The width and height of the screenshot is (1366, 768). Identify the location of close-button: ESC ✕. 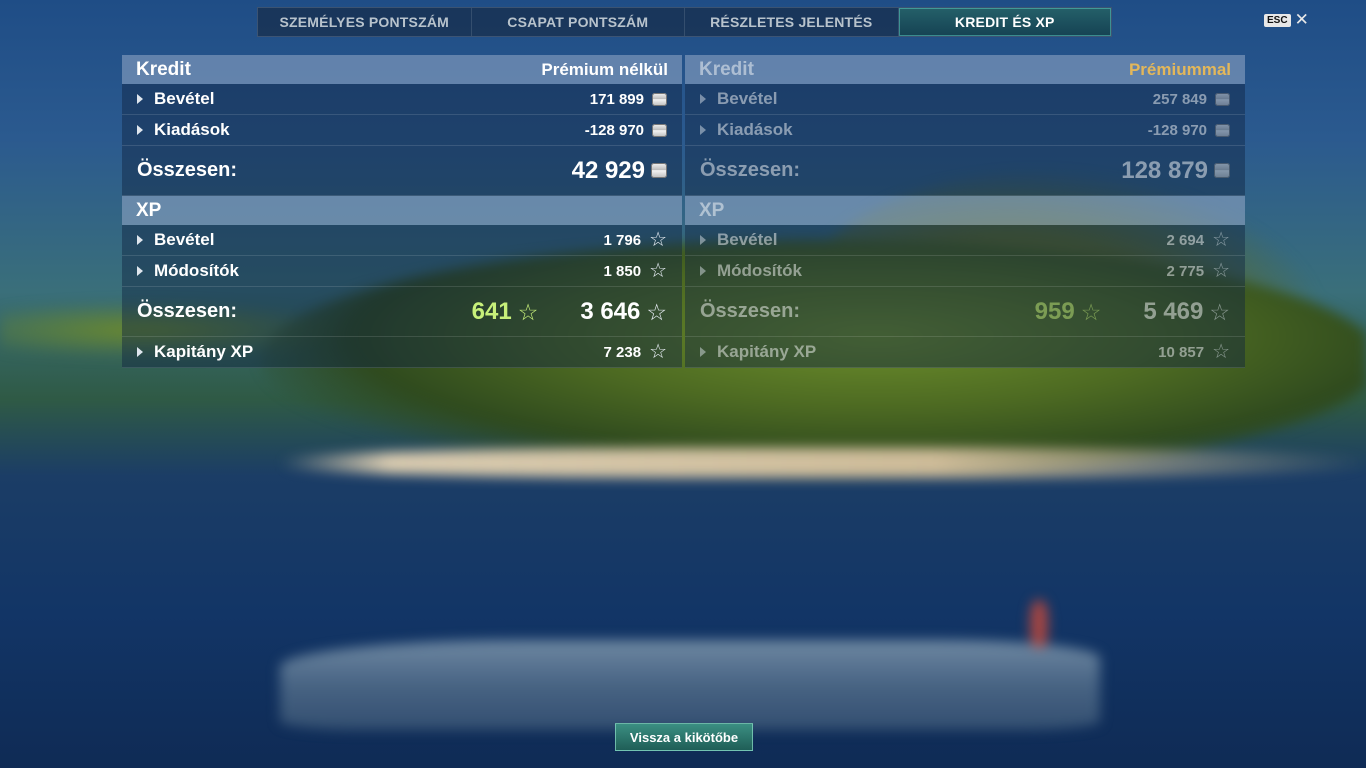
(1286, 19).